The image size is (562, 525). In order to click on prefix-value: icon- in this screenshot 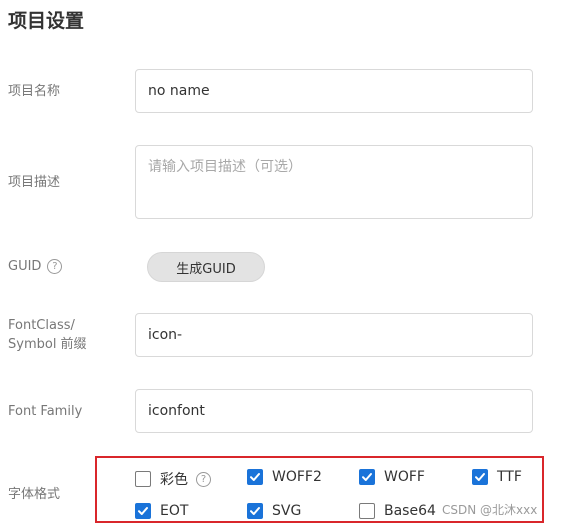, I will do `click(165, 335)`.